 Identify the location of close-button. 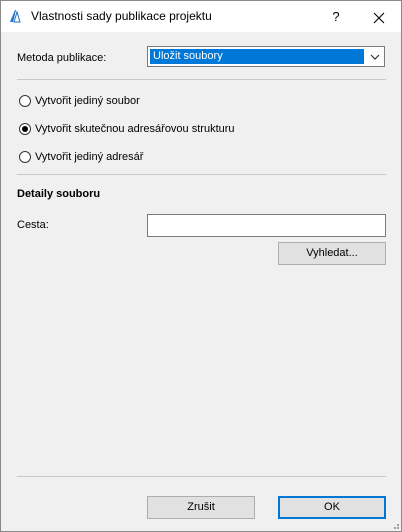
(379, 16).